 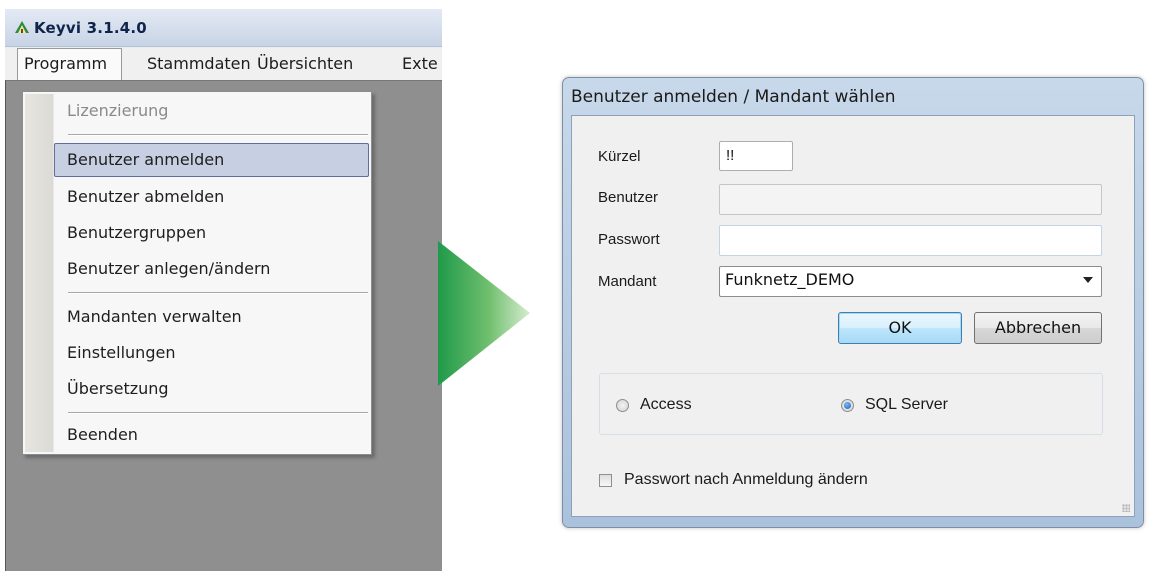 What do you see at coordinates (628, 197) in the screenshot?
I see `benutzer-label: Benutzer` at bounding box center [628, 197].